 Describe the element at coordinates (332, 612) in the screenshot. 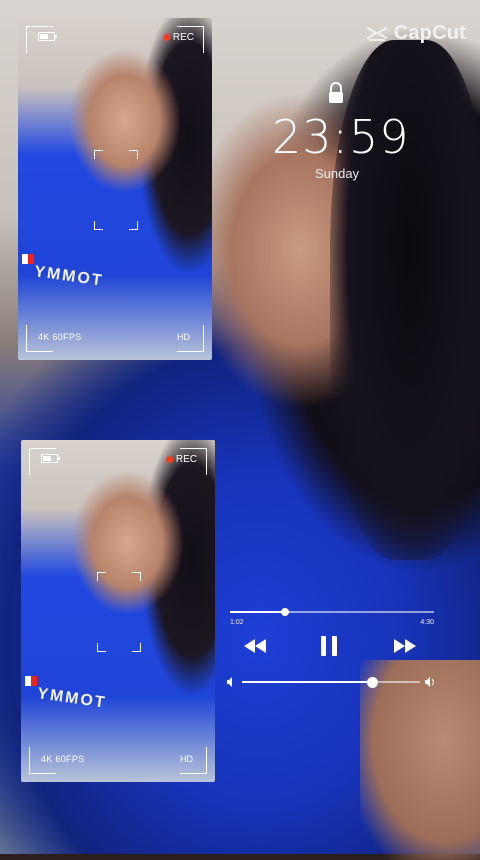

I see `progress-bar` at that location.